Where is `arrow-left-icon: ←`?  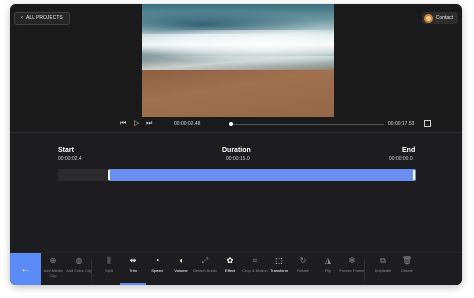 arrow-left-icon: ← is located at coordinates (25, 269).